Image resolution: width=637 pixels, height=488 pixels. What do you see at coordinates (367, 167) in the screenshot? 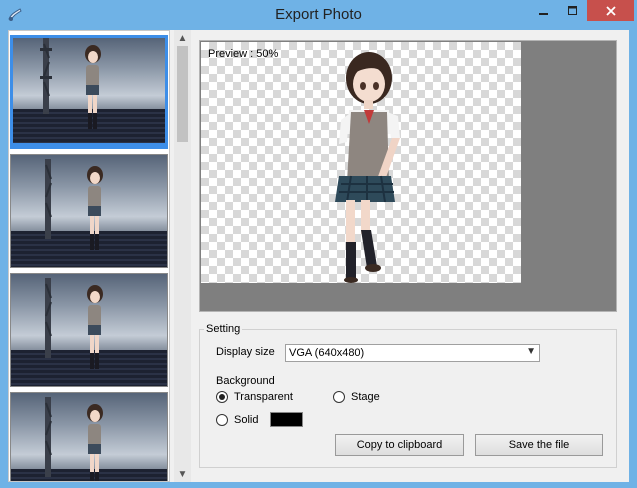
I see `preview-character-figure` at bounding box center [367, 167].